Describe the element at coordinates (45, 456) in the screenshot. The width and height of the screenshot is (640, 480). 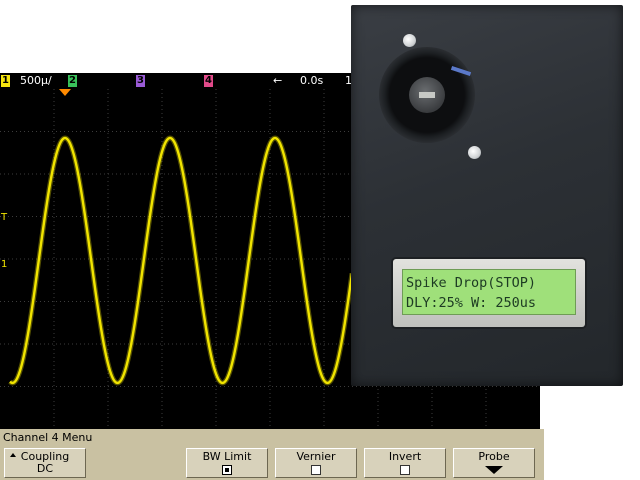
I see `coupling-label: Coupling` at that location.